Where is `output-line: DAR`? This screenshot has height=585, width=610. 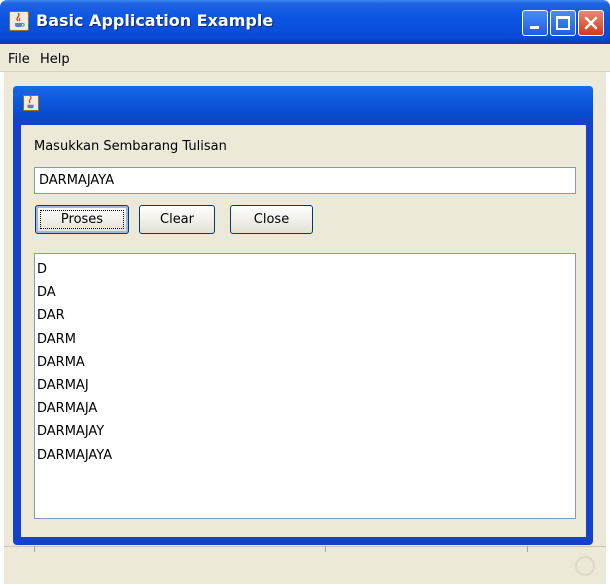 output-line: DAR is located at coordinates (51, 316).